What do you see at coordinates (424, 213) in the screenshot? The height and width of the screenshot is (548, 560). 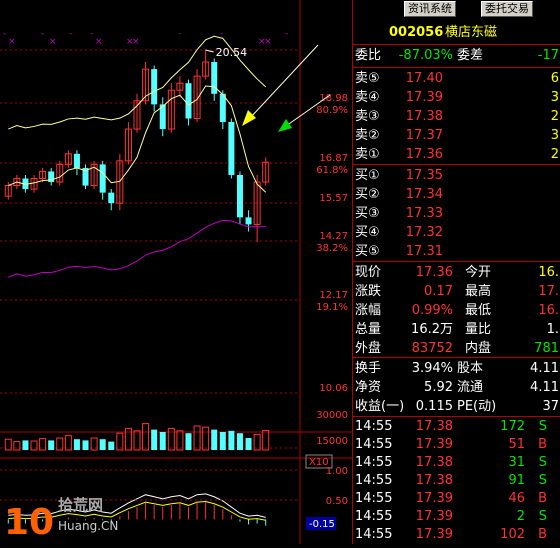 I see `buy-price: 17.33` at bounding box center [424, 213].